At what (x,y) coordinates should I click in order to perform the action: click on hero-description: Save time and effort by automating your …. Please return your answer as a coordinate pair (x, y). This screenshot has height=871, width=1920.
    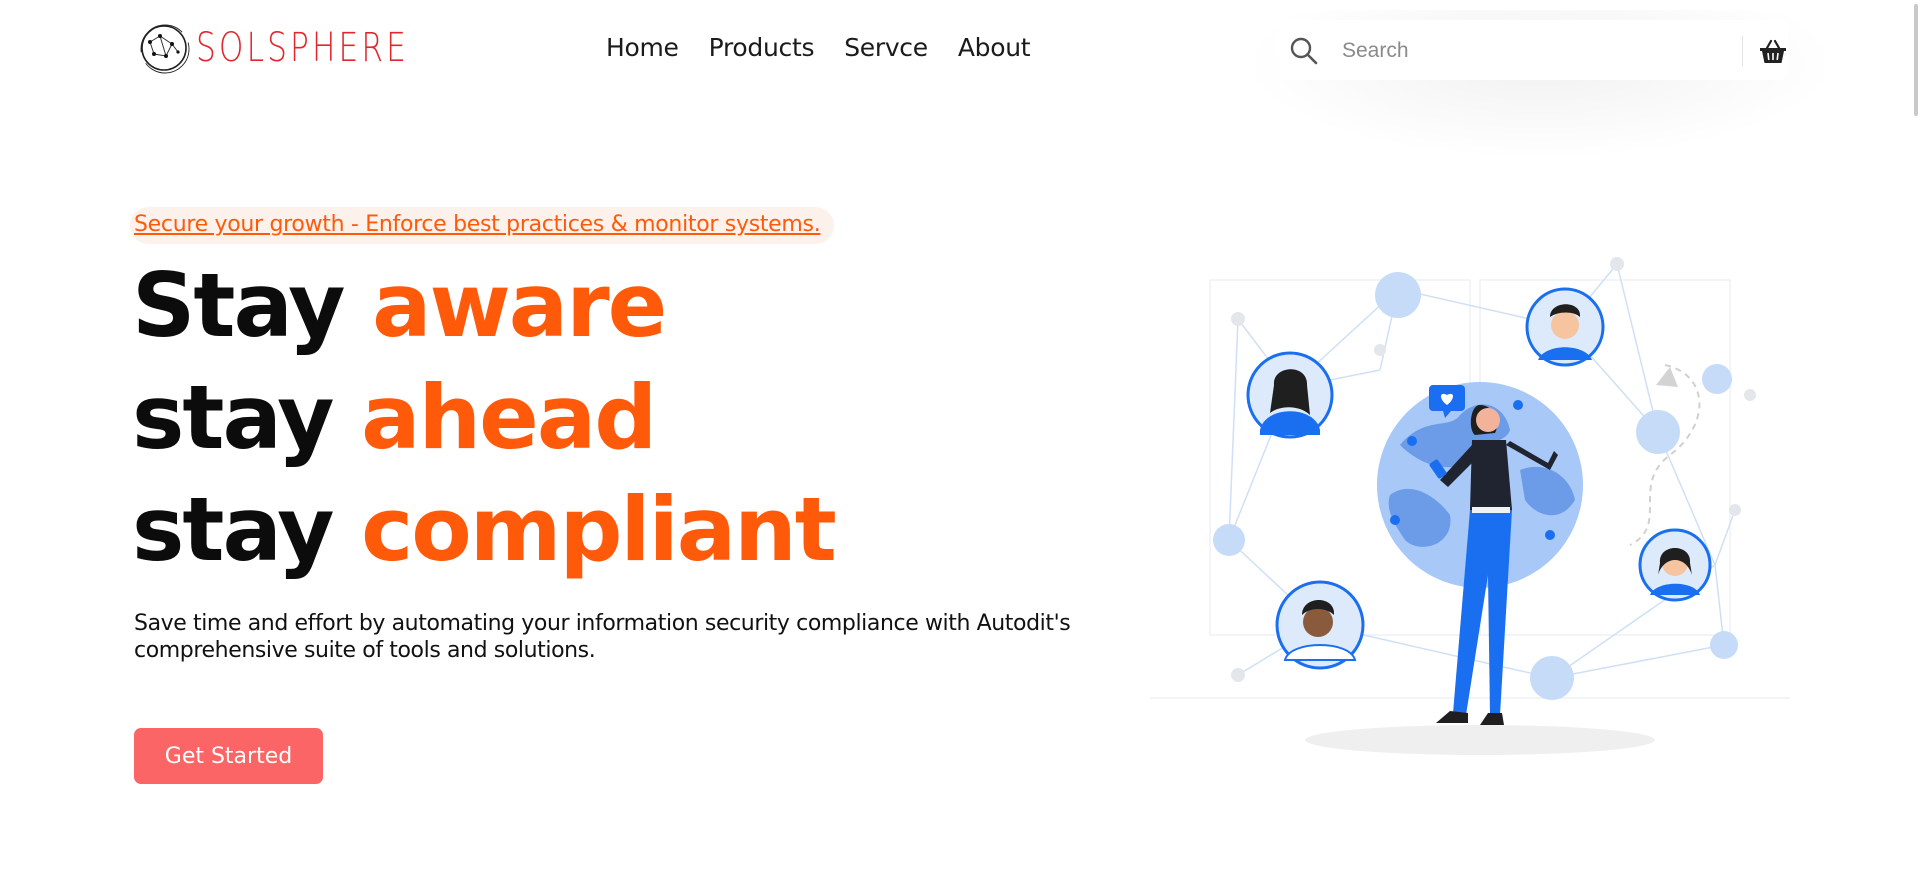
    Looking at the image, I should click on (602, 637).